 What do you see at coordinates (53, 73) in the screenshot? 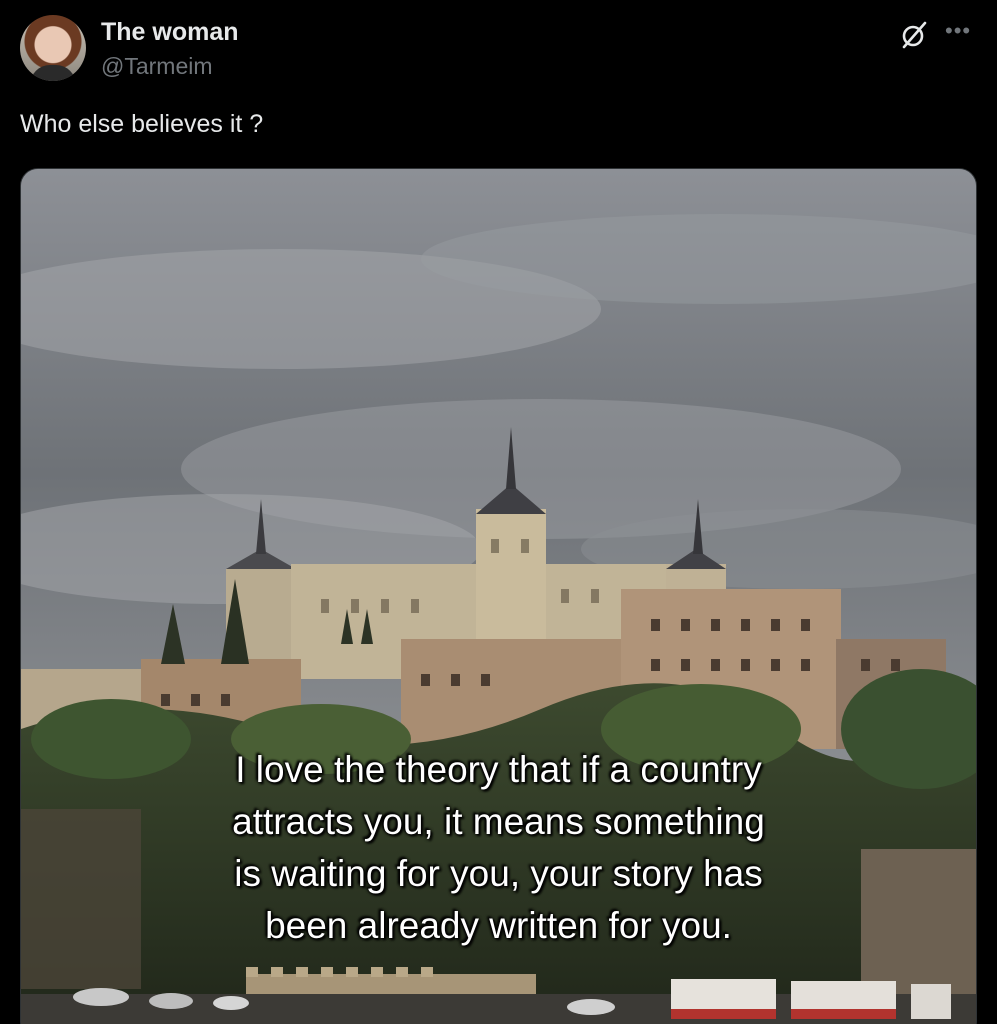
I see `avatar-shirt` at bounding box center [53, 73].